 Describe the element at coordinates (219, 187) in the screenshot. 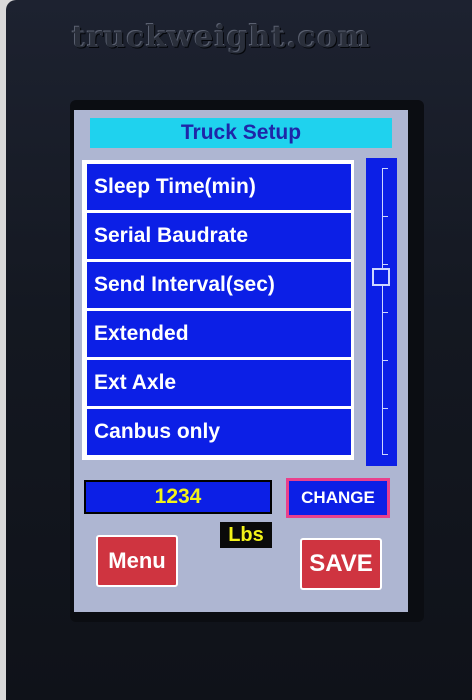

I see `list-item-sleep-time: Sleep Time(min)` at that location.